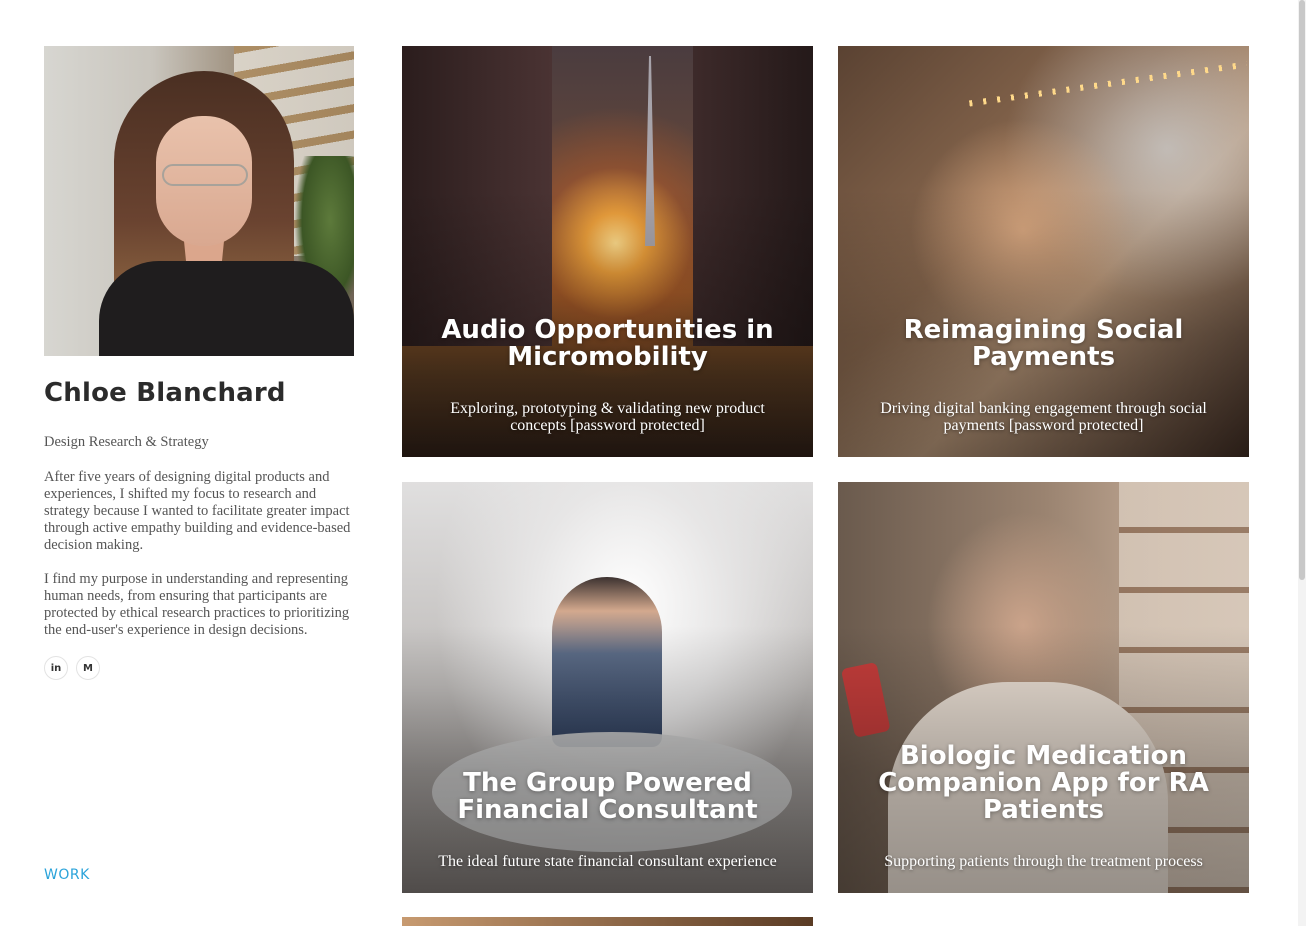 The image size is (1306, 926). What do you see at coordinates (199, 201) in the screenshot?
I see `profile-photo` at bounding box center [199, 201].